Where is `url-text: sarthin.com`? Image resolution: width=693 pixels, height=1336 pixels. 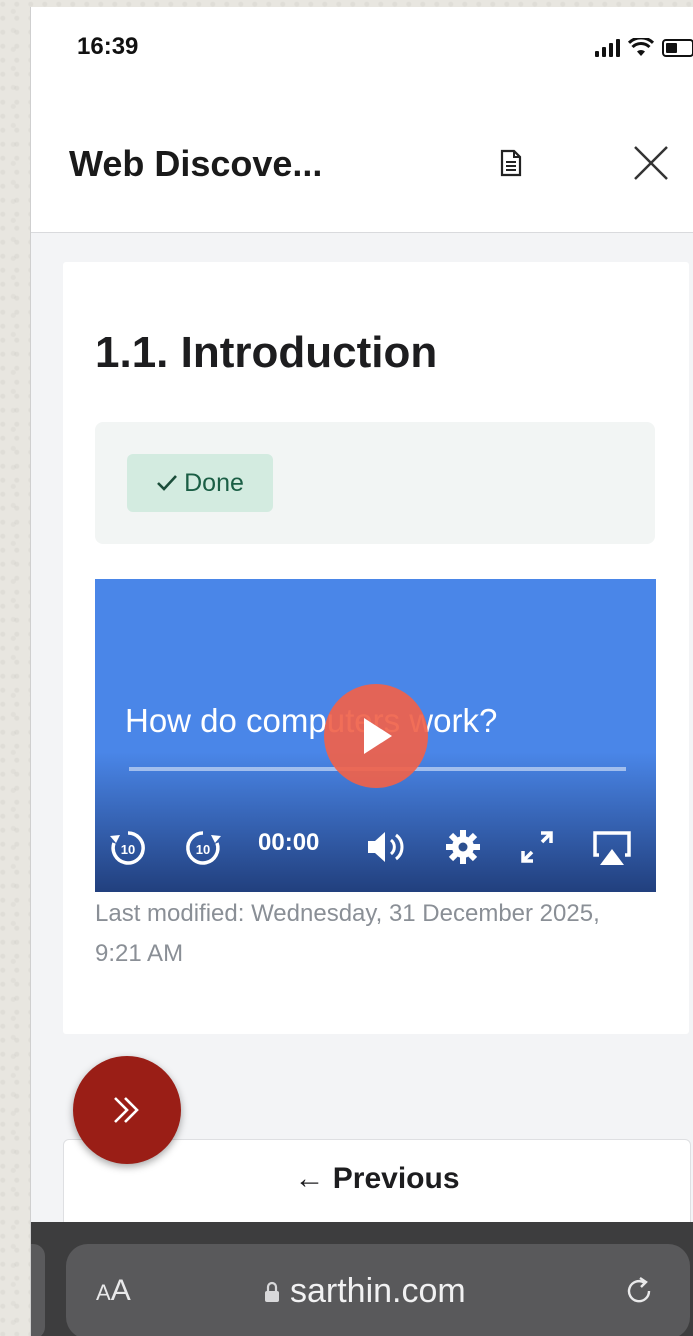 url-text: sarthin.com is located at coordinates (378, 1291).